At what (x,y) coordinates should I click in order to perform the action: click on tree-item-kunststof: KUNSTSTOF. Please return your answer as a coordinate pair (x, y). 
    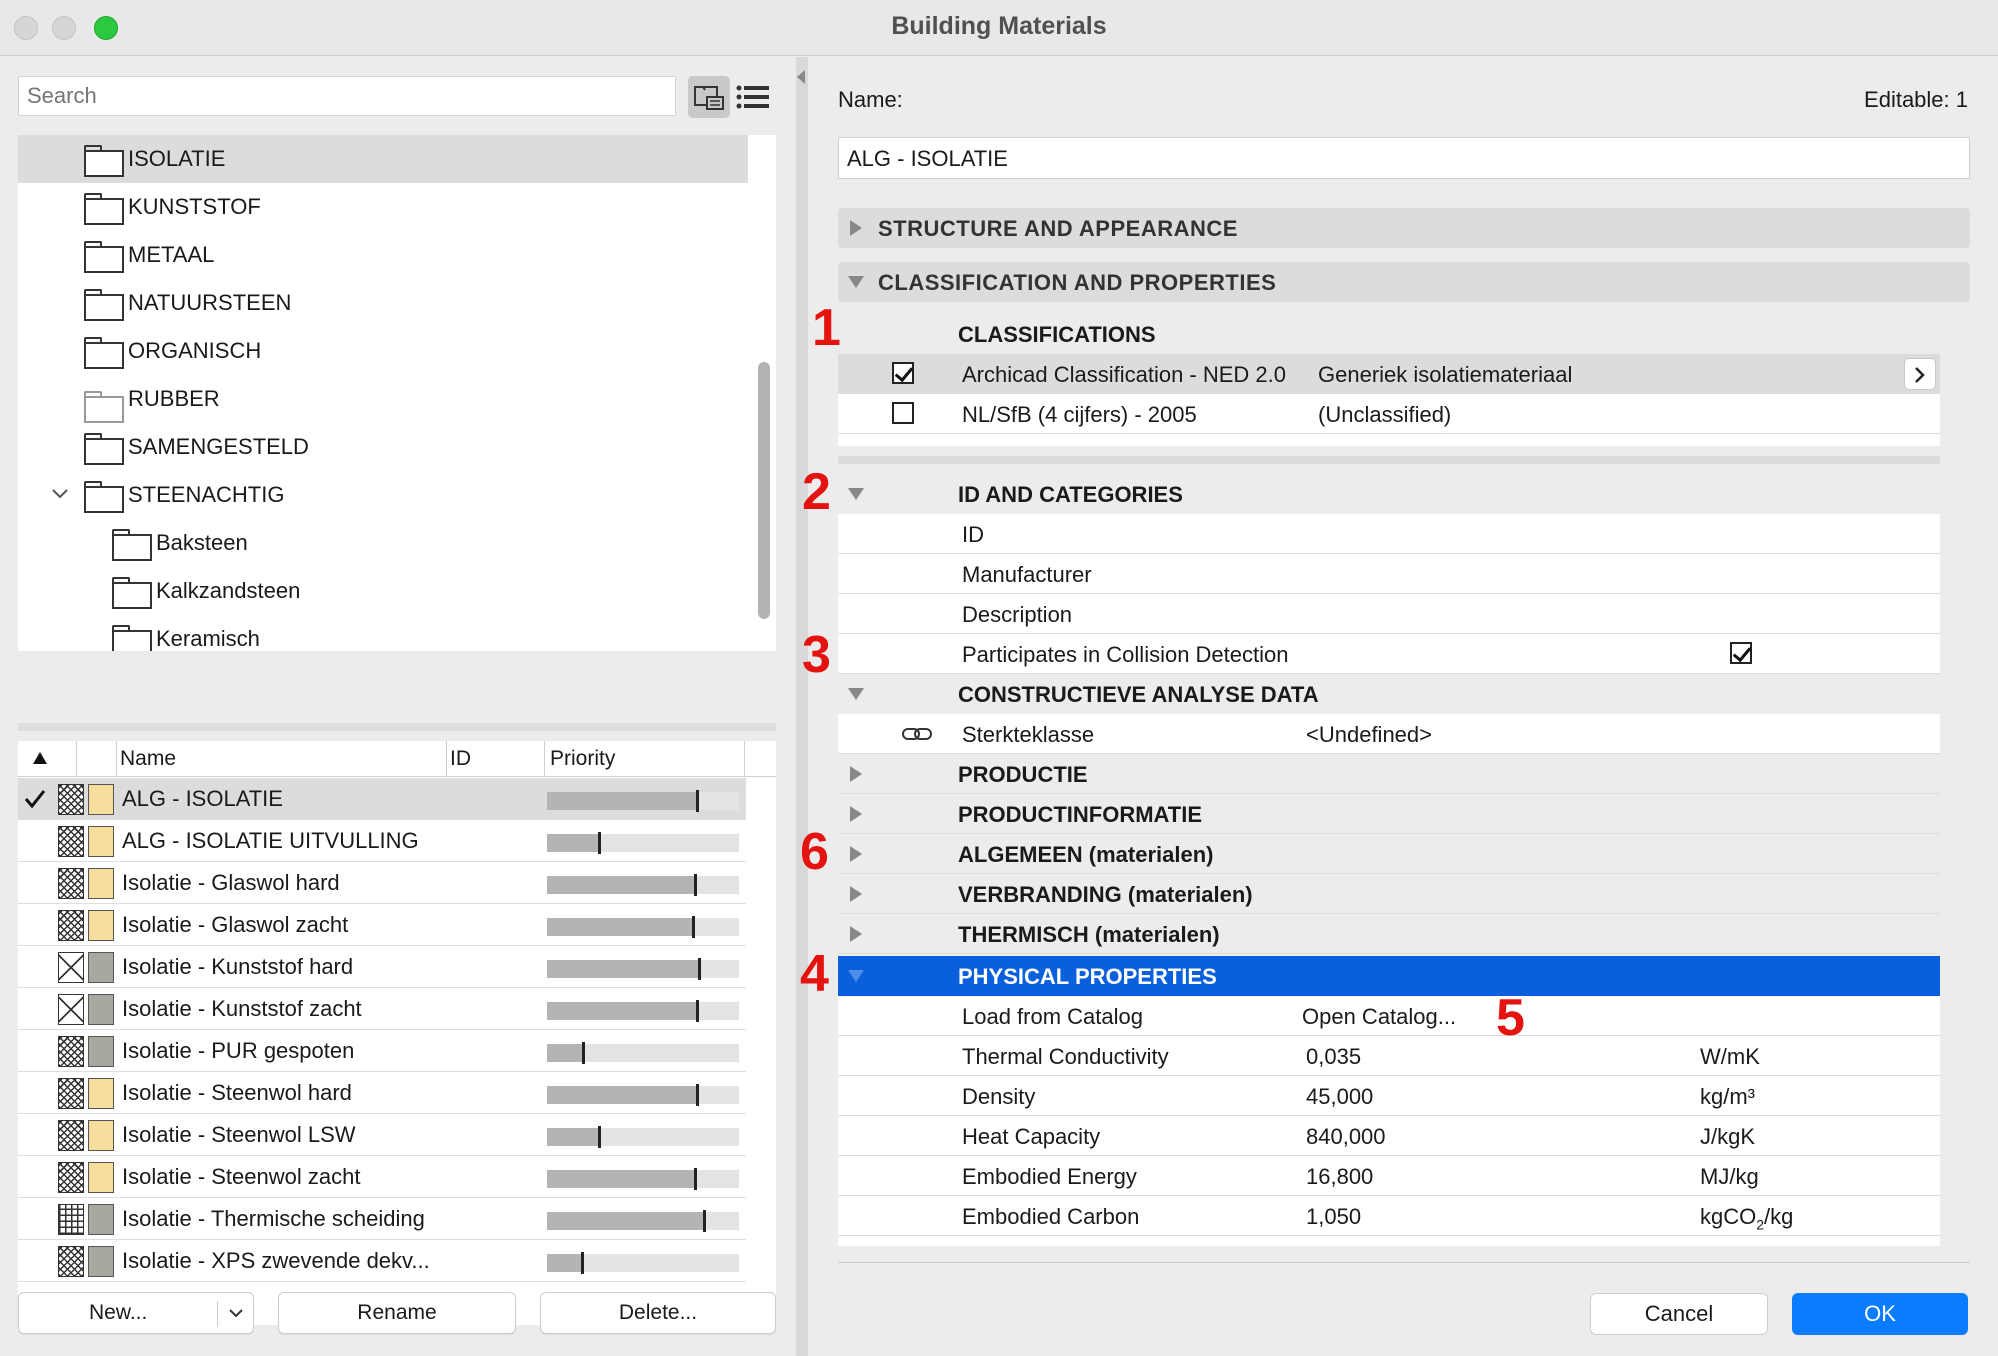
    Looking at the image, I should click on (383, 207).